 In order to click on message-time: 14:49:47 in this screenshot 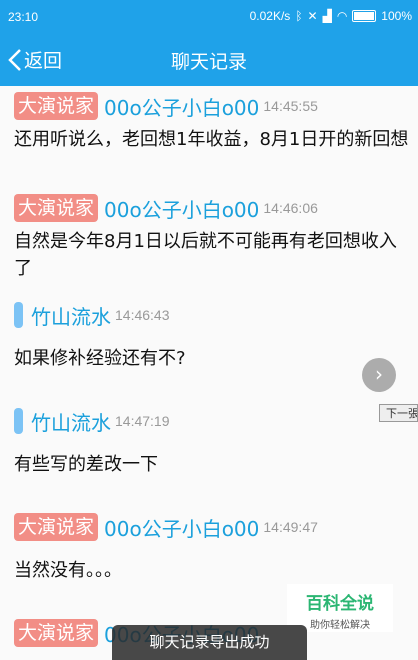, I will do `click(290, 527)`.